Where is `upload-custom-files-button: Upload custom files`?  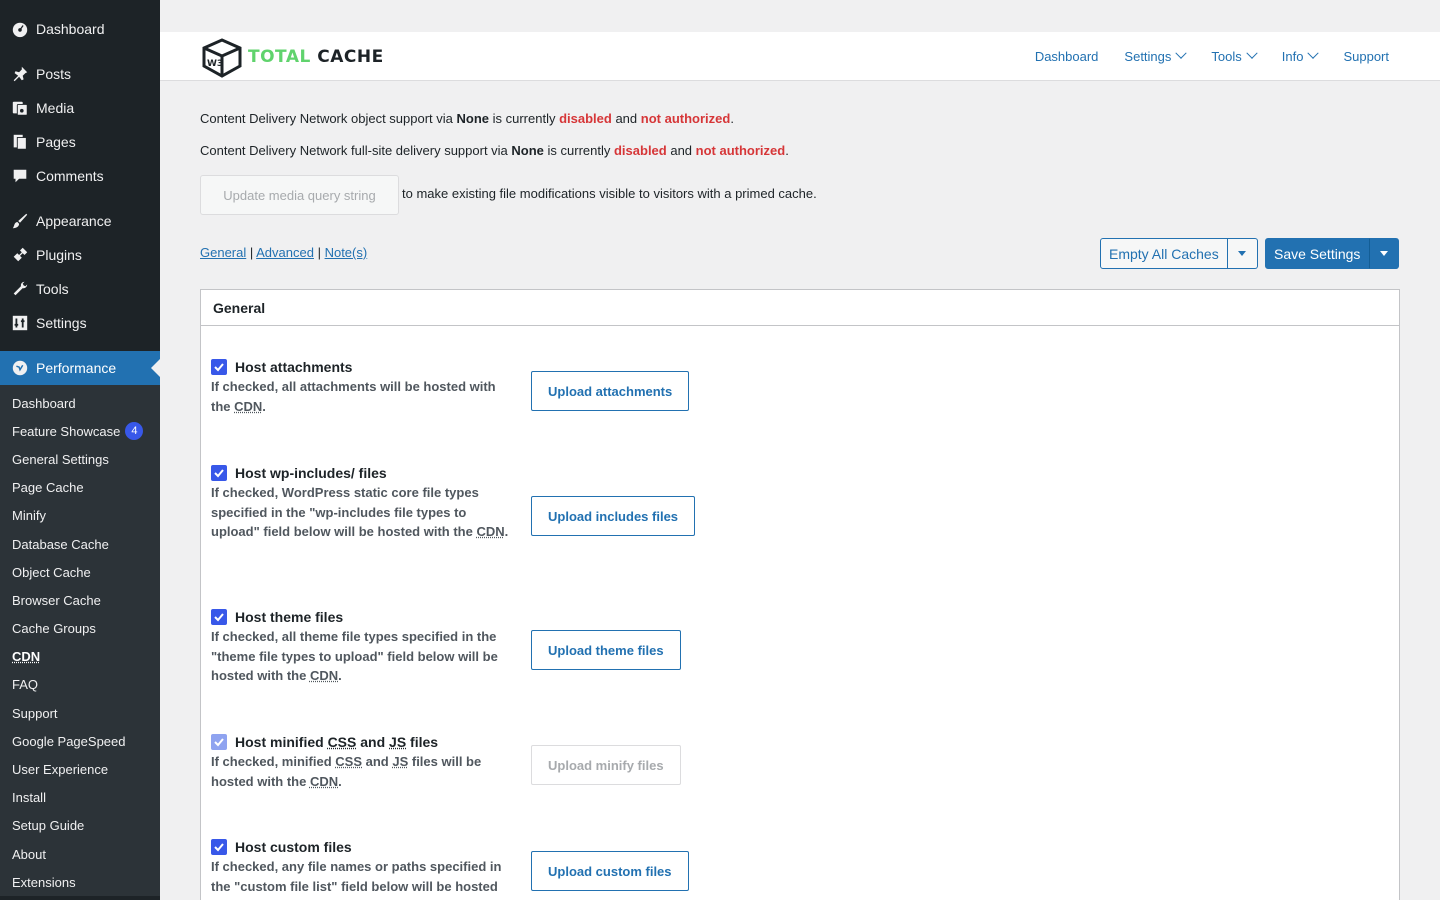 upload-custom-files-button: Upload custom files is located at coordinates (610, 871).